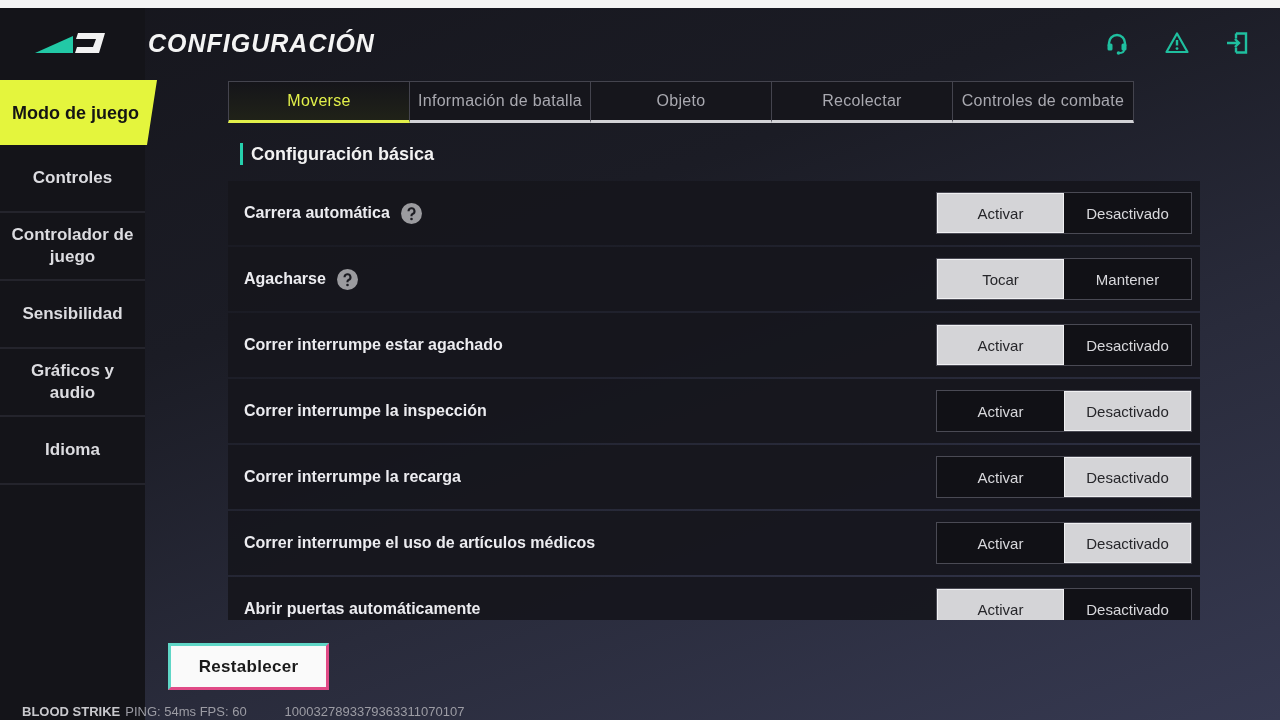 This screenshot has height=720, width=1280. What do you see at coordinates (248, 666) in the screenshot?
I see `reset-button: Restablecer` at bounding box center [248, 666].